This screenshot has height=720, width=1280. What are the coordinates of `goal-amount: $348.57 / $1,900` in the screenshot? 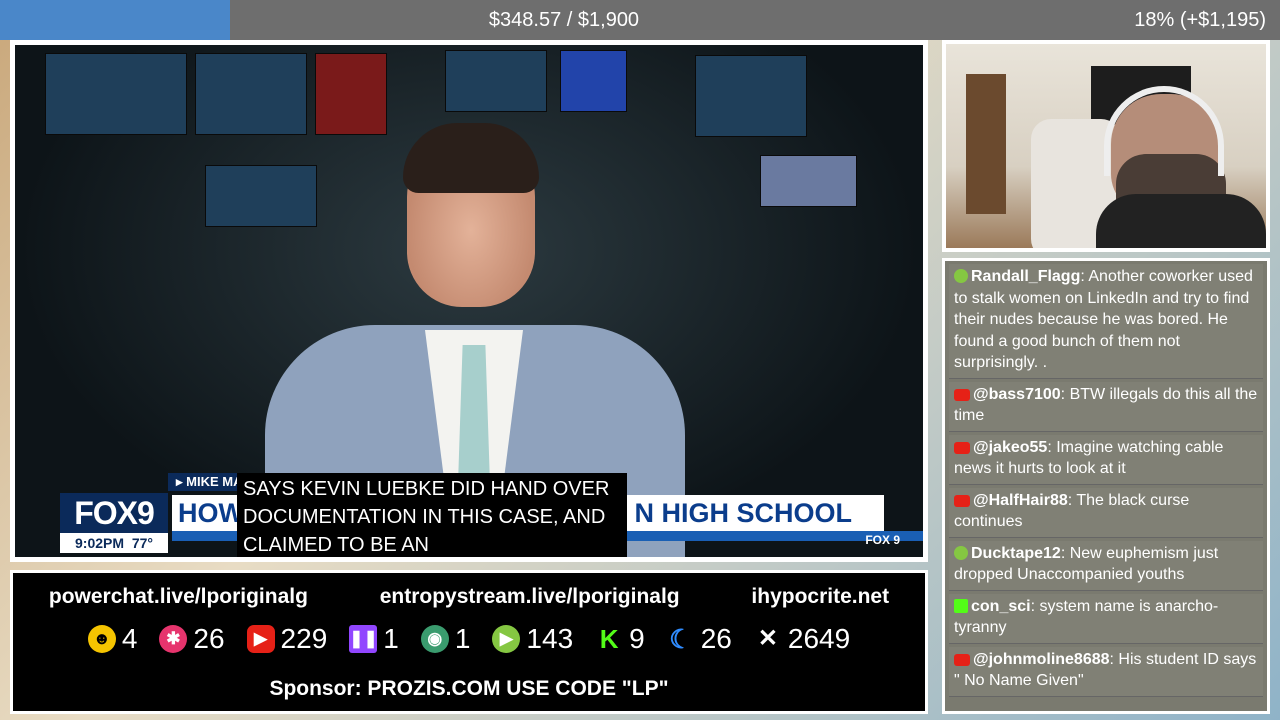 It's located at (564, 20).